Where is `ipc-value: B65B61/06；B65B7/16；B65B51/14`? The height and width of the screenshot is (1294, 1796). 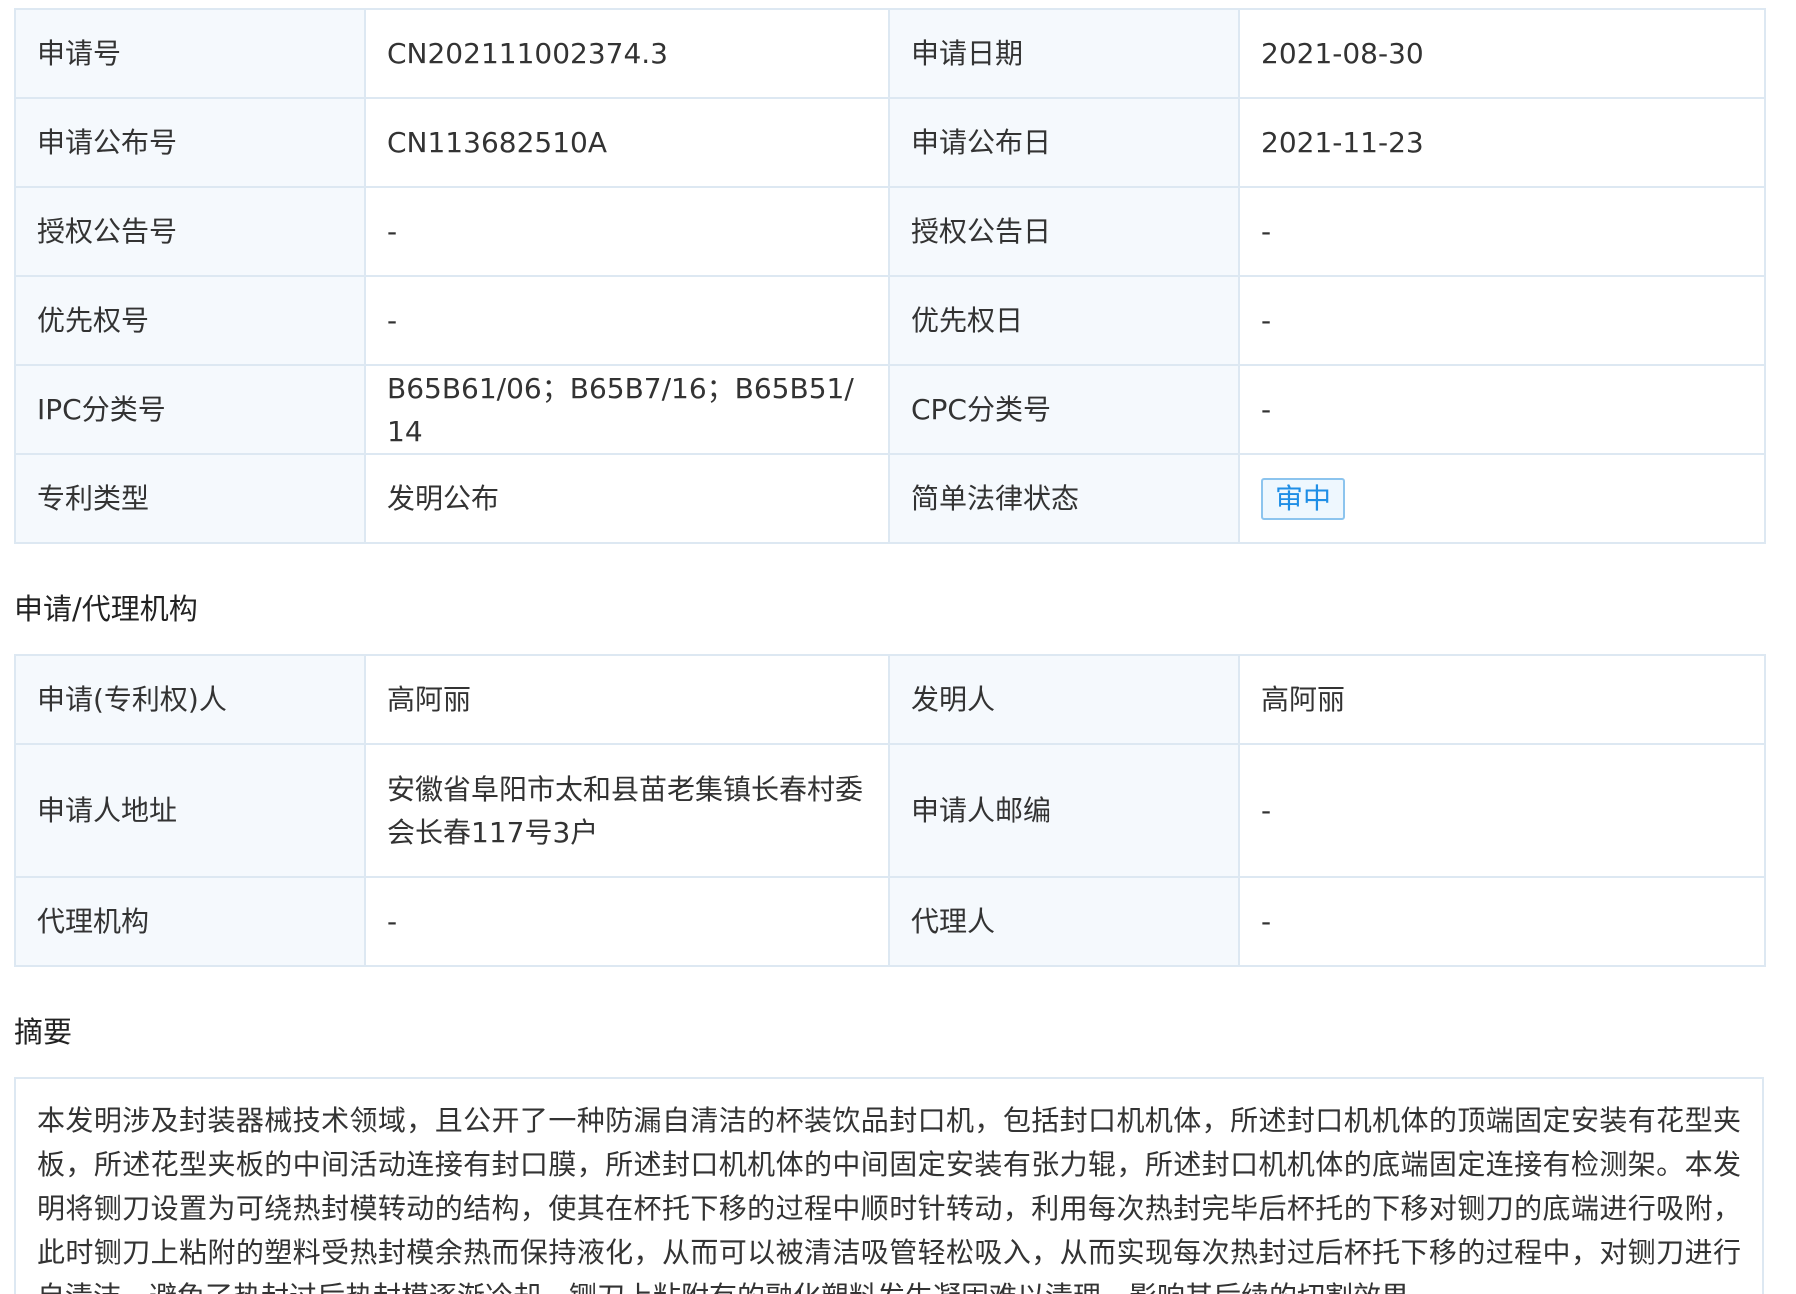
ipc-value: B65B61/06；B65B7/16；B65B51/14 is located at coordinates (627, 409).